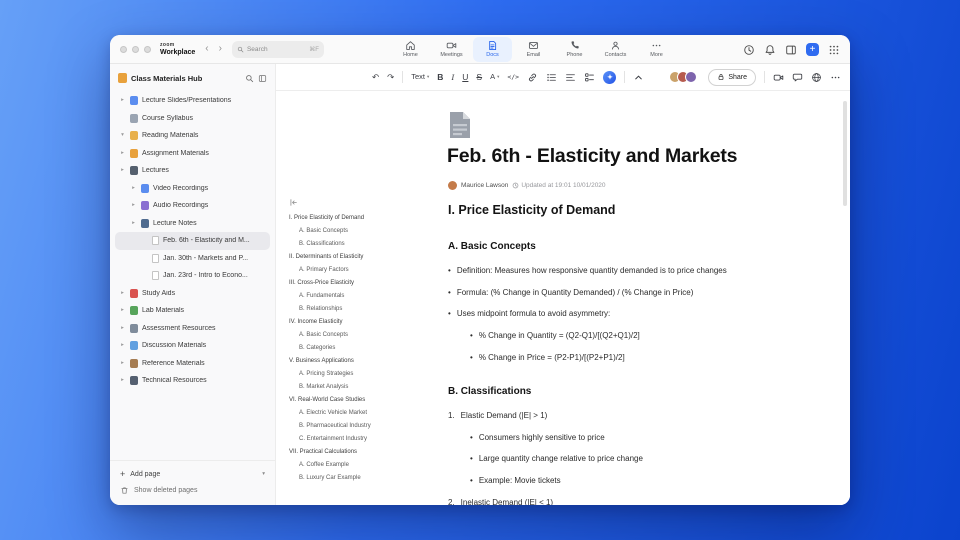  What do you see at coordinates (479, 77) in the screenshot?
I see `strikethrough-button: S` at bounding box center [479, 77].